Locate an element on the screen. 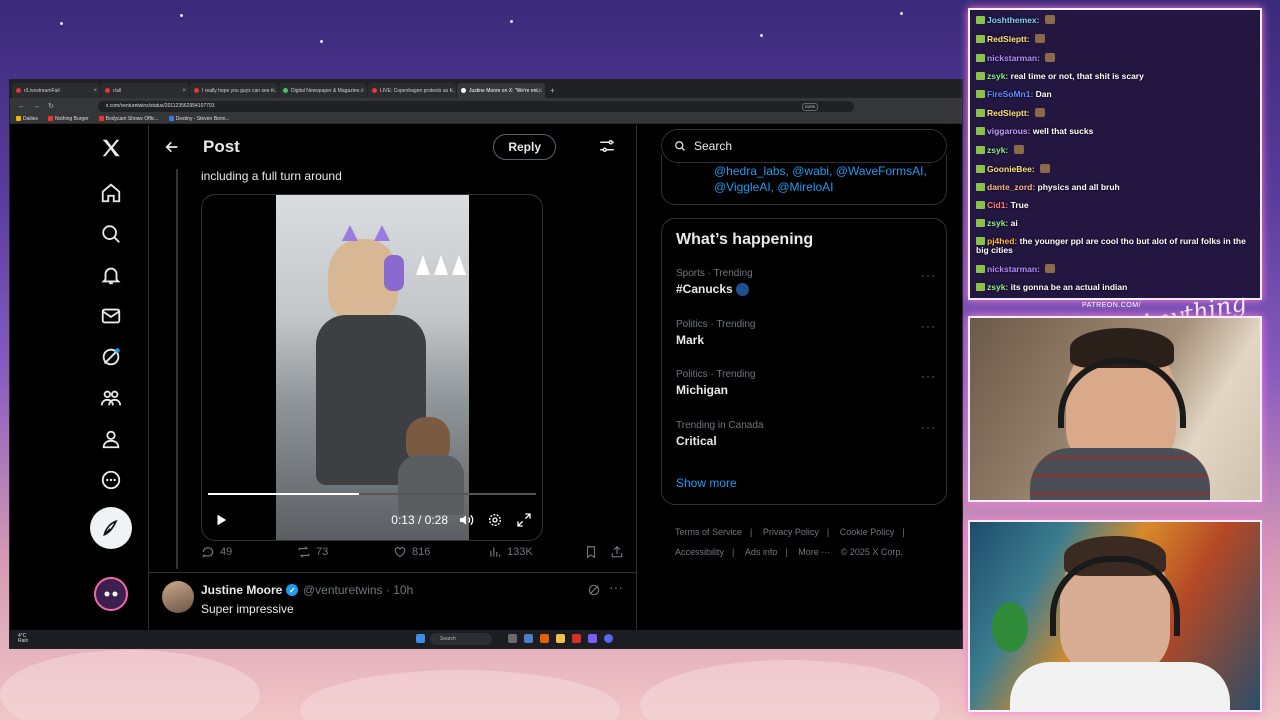 This screenshot has width=1280, height=720. like-action: 816 is located at coordinates (411, 552).